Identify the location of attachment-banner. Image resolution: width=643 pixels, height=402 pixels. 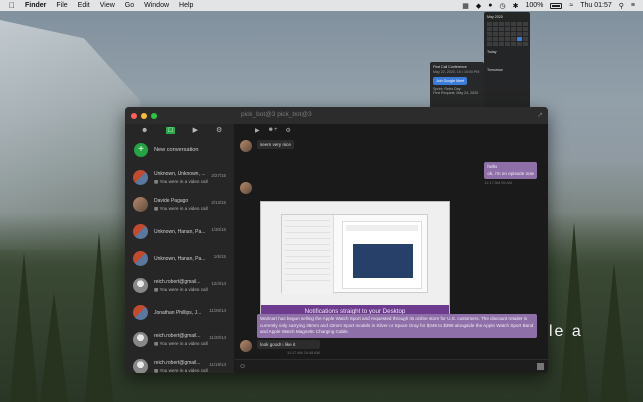
(383, 261).